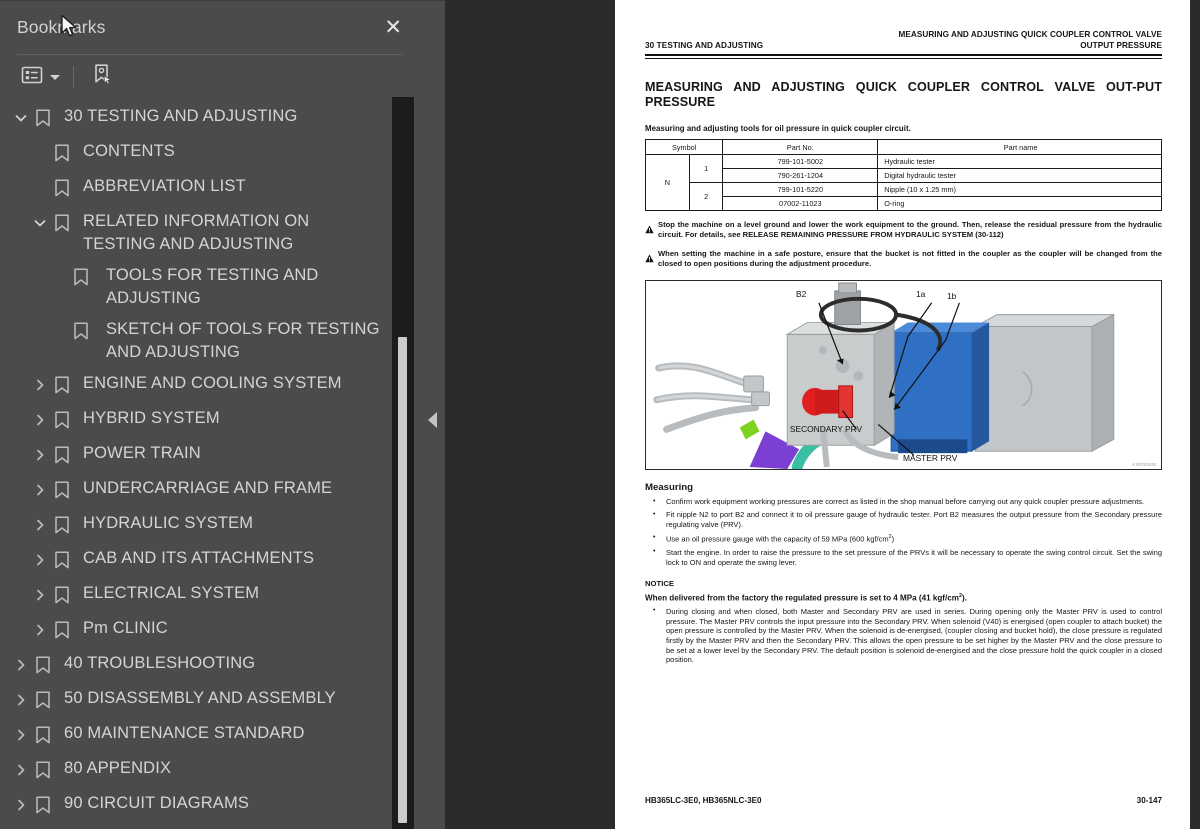 The width and height of the screenshot is (1200, 829). Describe the element at coordinates (40, 77) in the screenshot. I see `list-options-button` at that location.